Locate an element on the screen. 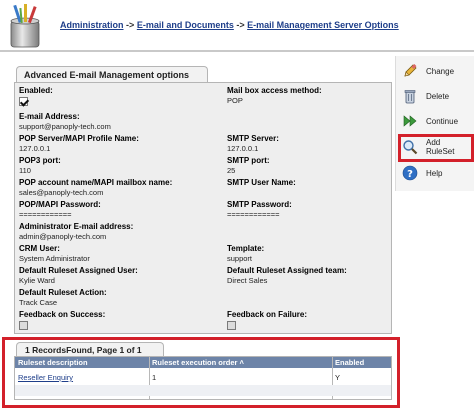 This screenshot has width=474, height=414. help-icon: ? is located at coordinates (410, 173).